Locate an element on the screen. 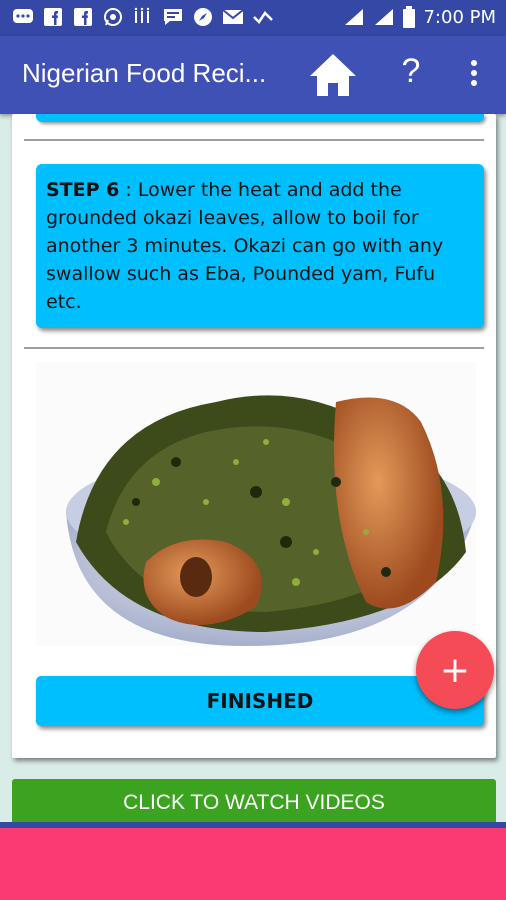  previous-step-box is located at coordinates (260, 118).